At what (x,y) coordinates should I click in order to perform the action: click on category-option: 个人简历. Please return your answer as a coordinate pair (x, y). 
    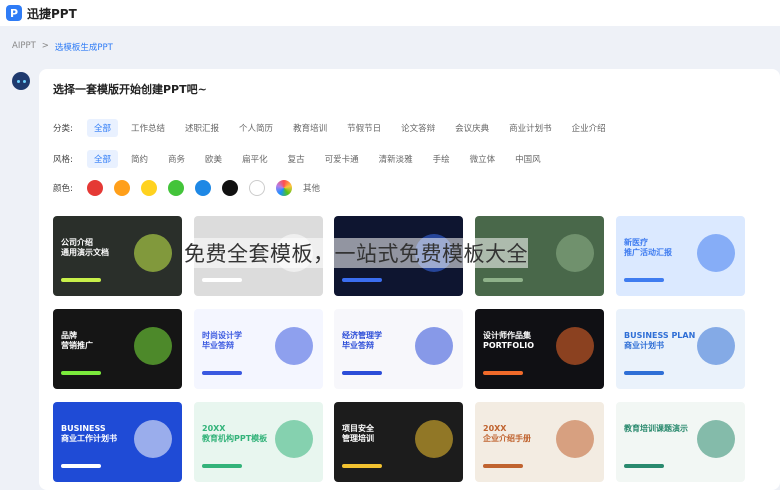
    Looking at the image, I should click on (256, 128).